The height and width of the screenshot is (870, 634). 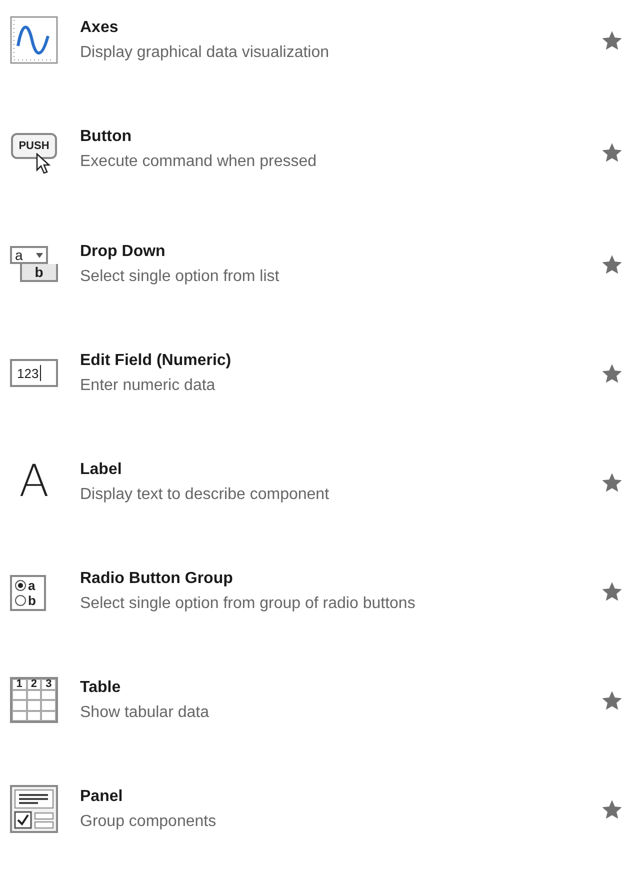 I want to click on component-description: Display text to describe component, so click(x=205, y=495).